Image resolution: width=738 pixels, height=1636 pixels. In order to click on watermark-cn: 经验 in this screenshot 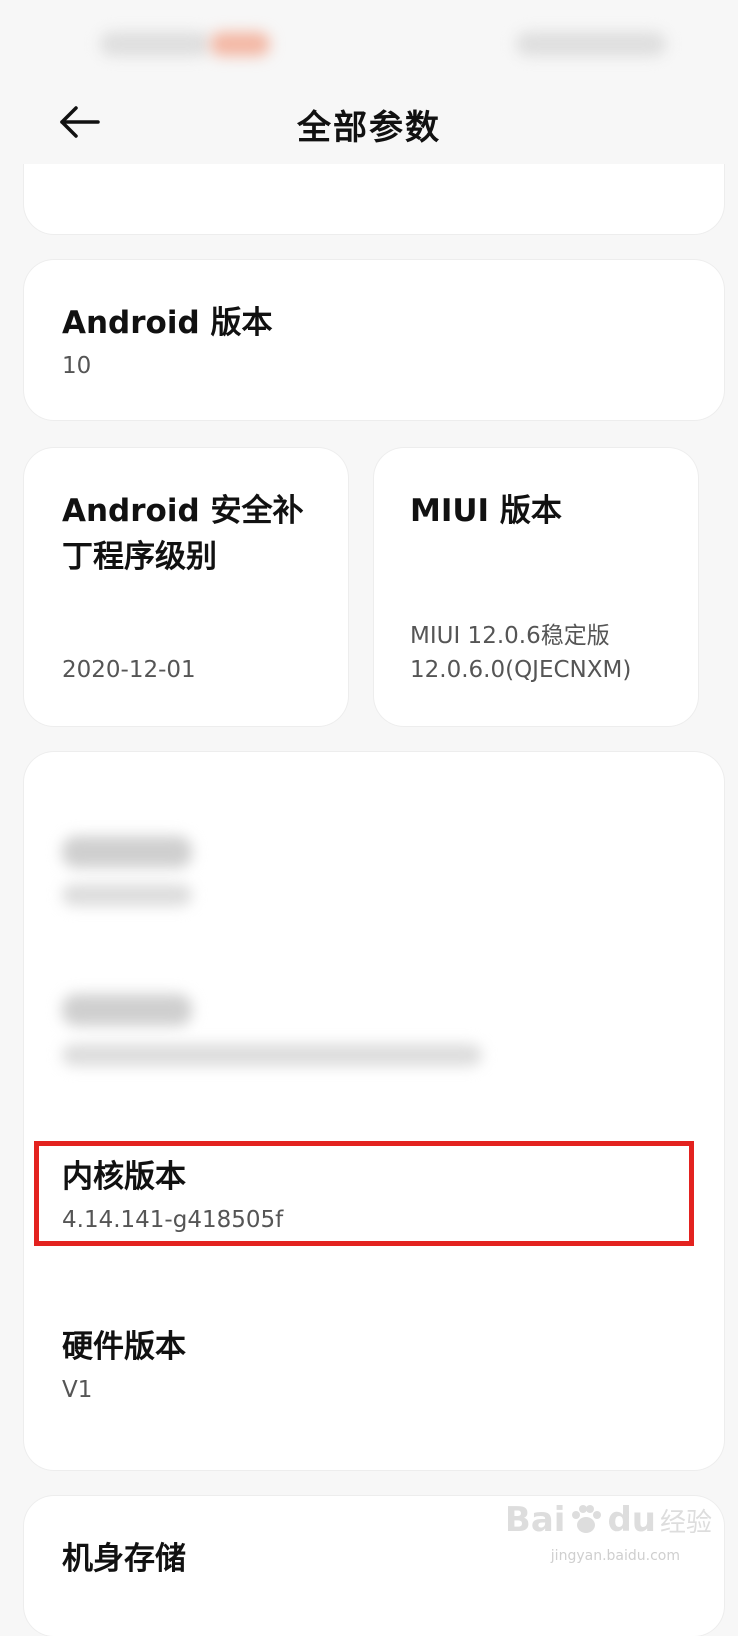, I will do `click(685, 1522)`.